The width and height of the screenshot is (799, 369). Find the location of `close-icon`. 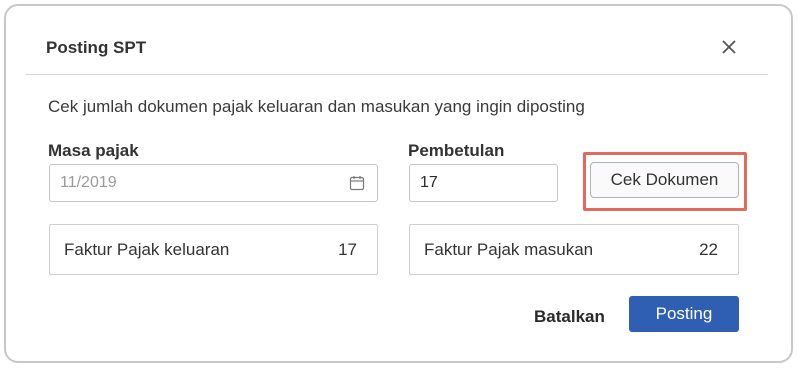

close-icon is located at coordinates (729, 47).